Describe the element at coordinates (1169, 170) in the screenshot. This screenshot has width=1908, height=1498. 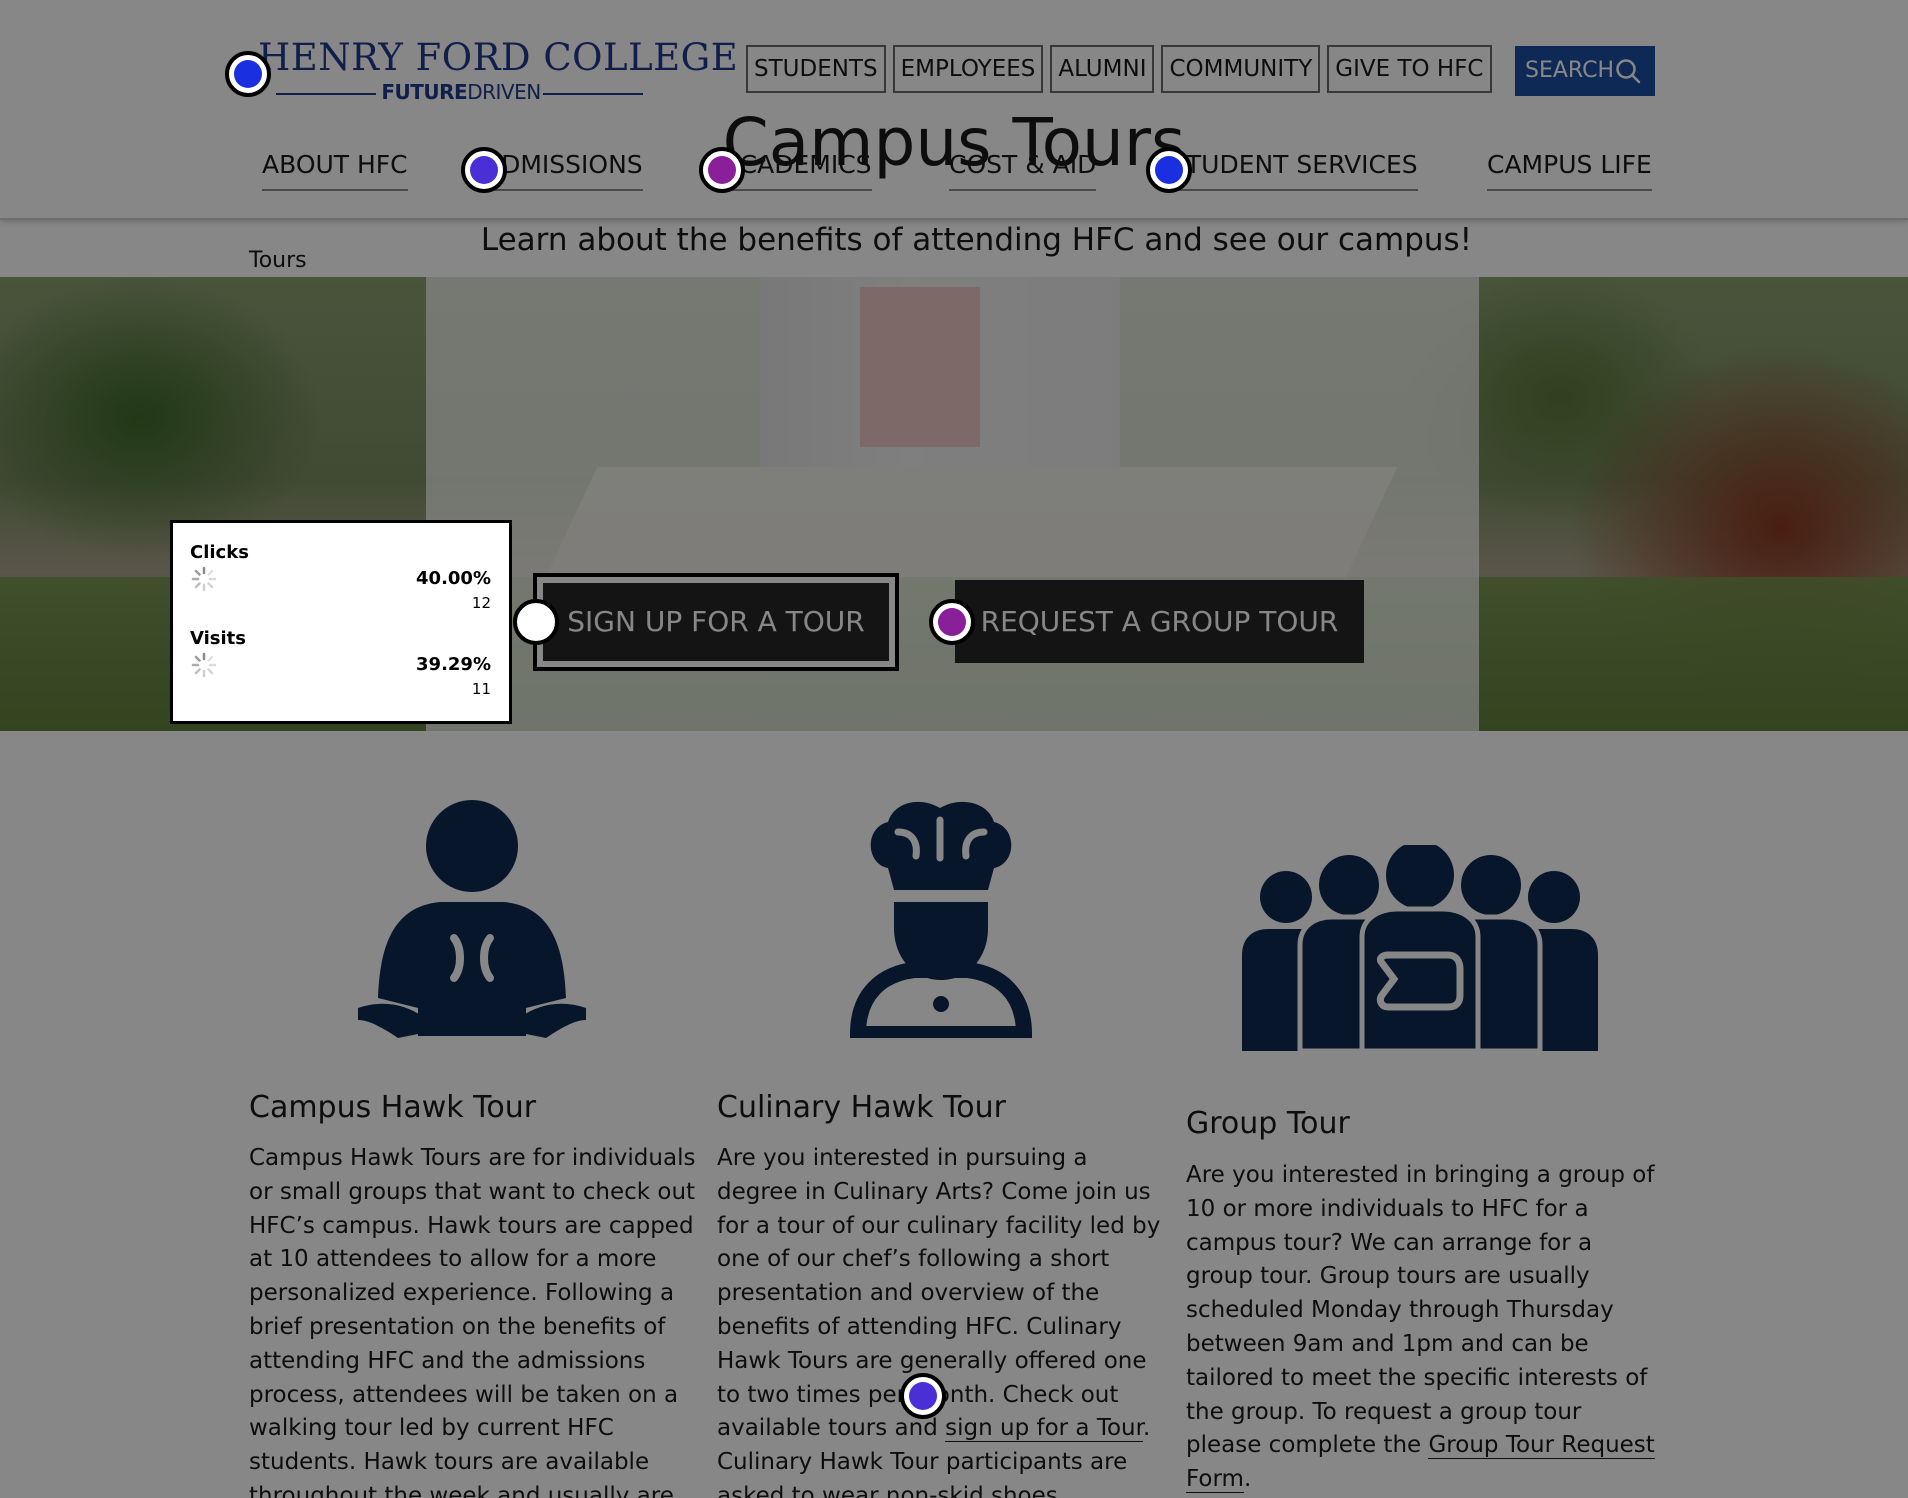
I see `click-marker-student-services` at that location.